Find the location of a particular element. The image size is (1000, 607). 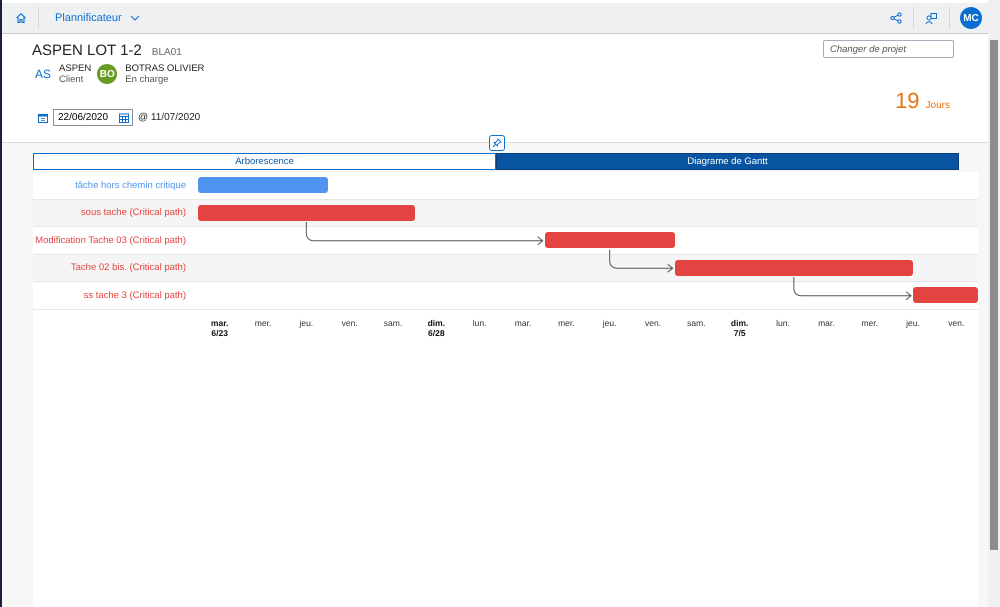

person-role: En charge is located at coordinates (147, 79).